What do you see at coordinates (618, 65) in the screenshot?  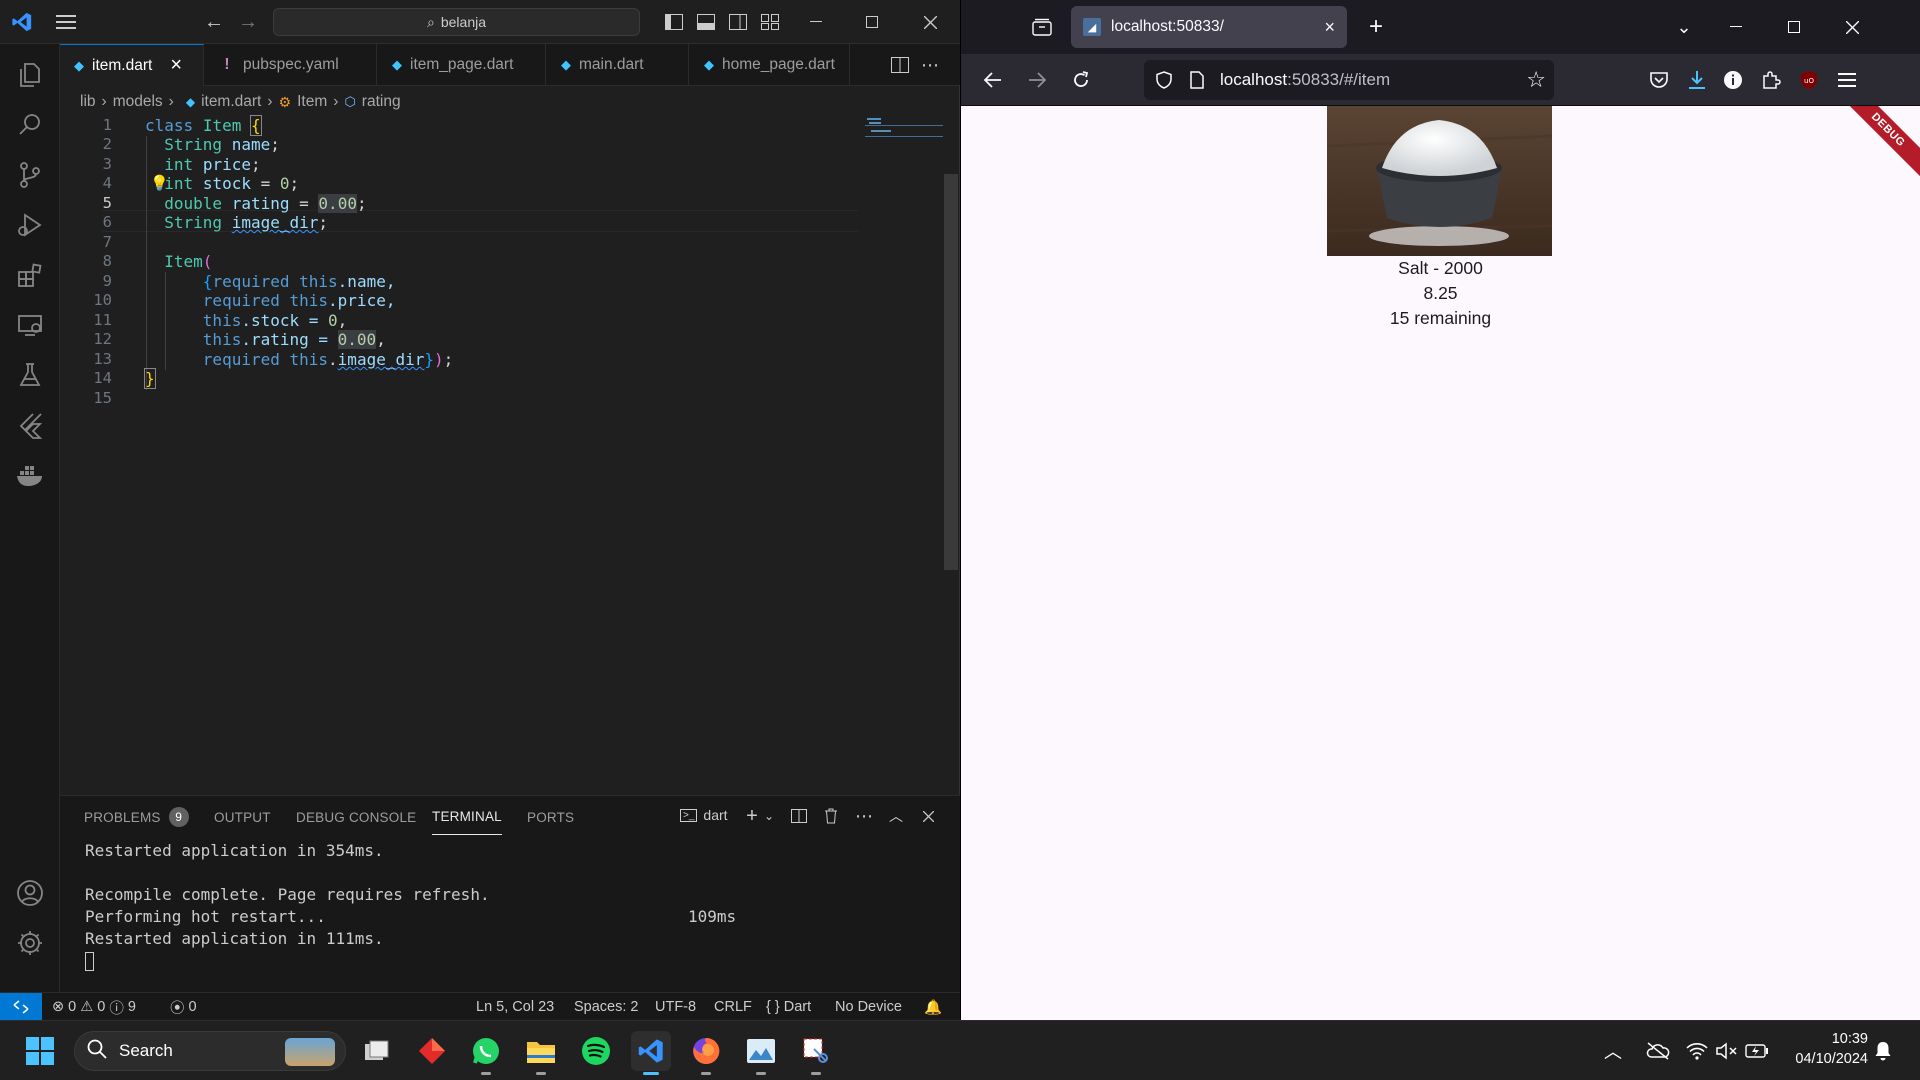 I see `tab-main-dart: ◆ main.dart` at bounding box center [618, 65].